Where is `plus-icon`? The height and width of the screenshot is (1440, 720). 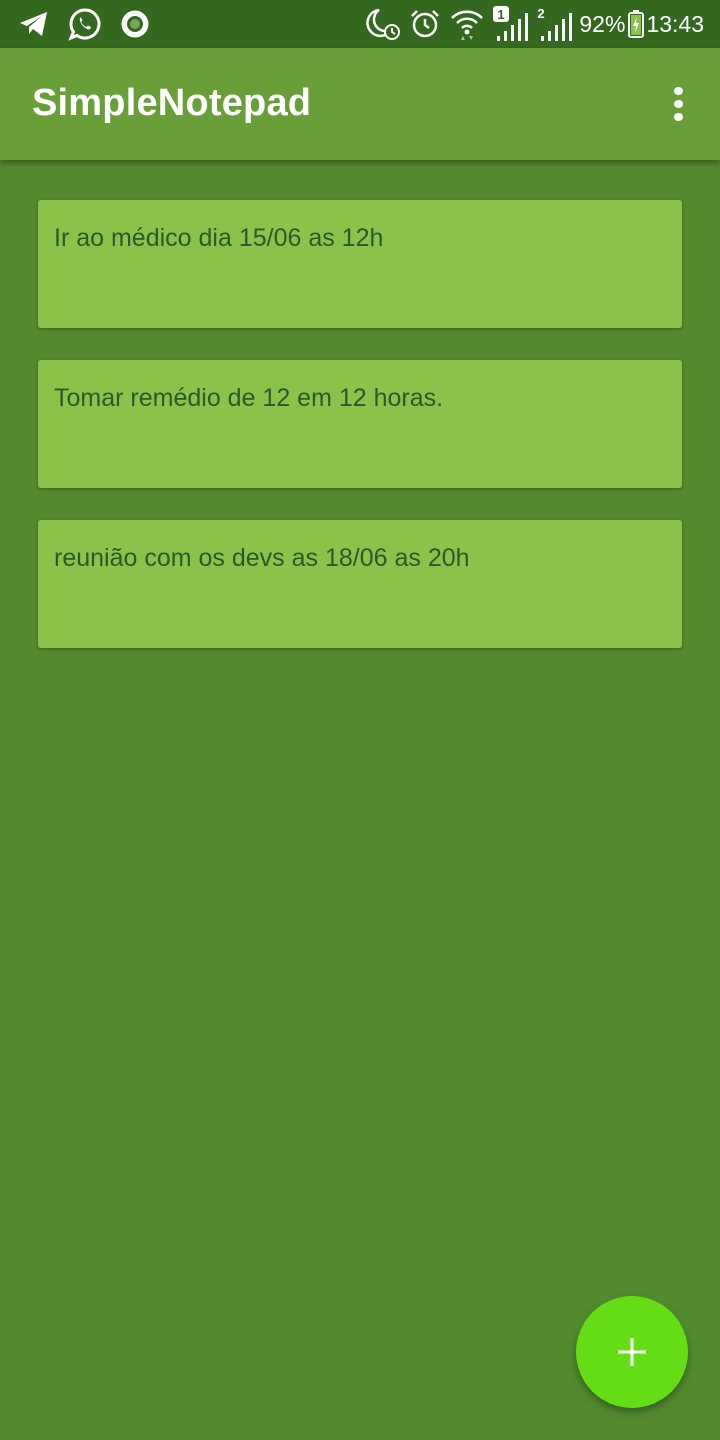
plus-icon is located at coordinates (632, 1352).